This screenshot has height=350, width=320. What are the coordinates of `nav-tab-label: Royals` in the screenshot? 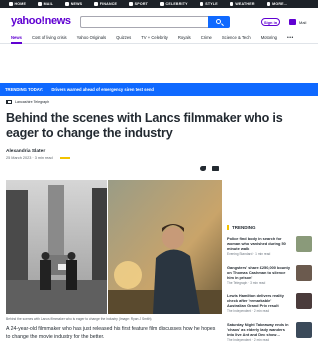 It's located at (184, 37).